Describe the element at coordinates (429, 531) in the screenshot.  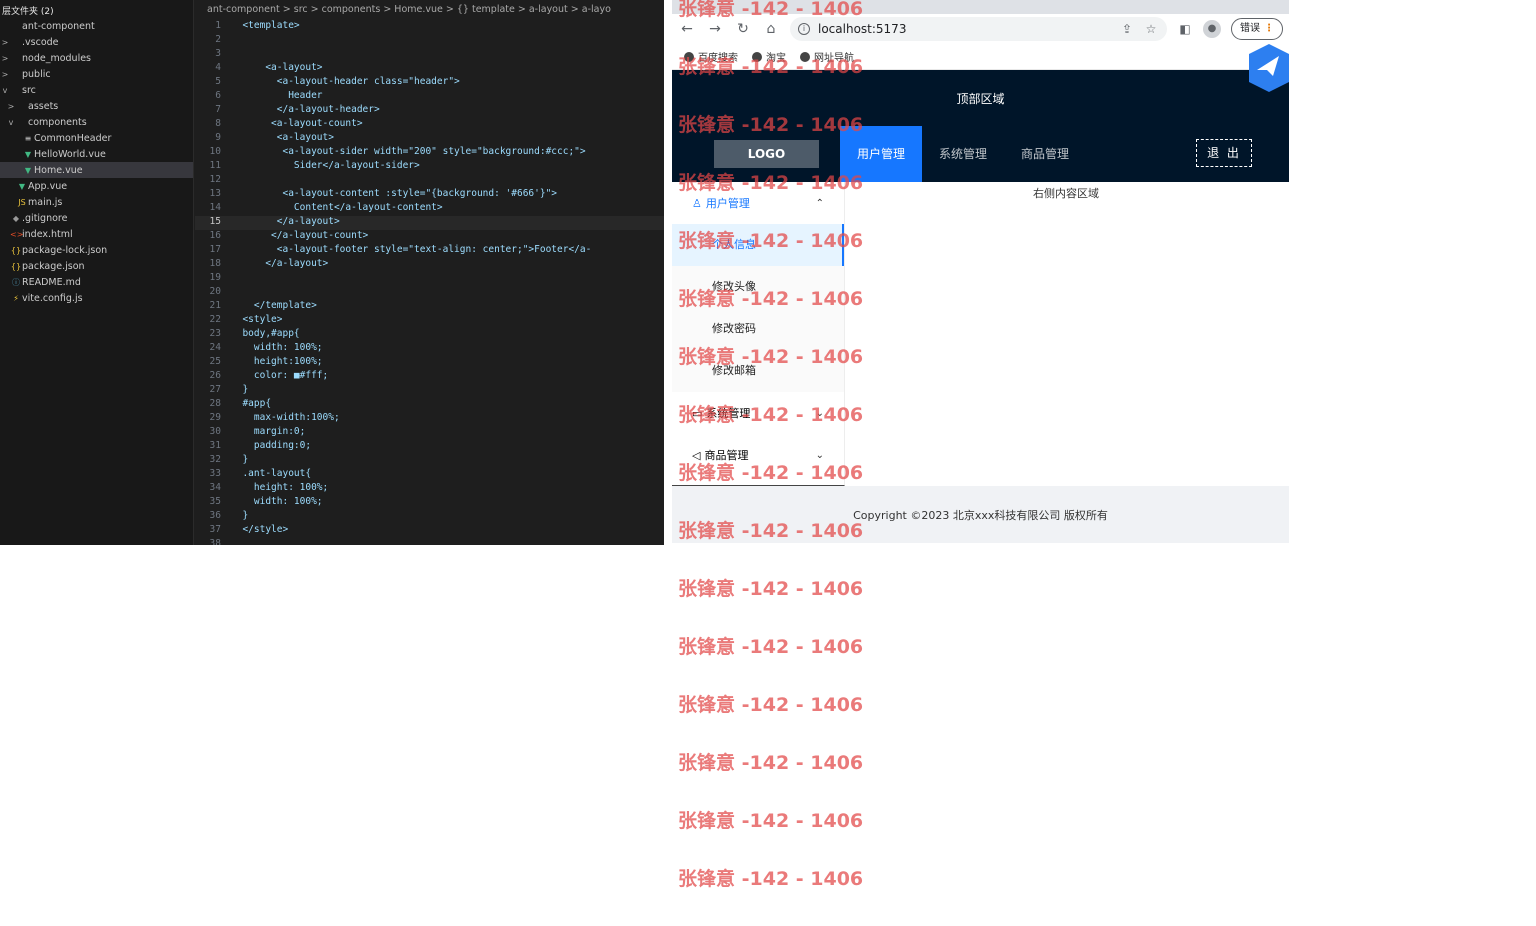
I see `code-line: 37 </style>` at that location.